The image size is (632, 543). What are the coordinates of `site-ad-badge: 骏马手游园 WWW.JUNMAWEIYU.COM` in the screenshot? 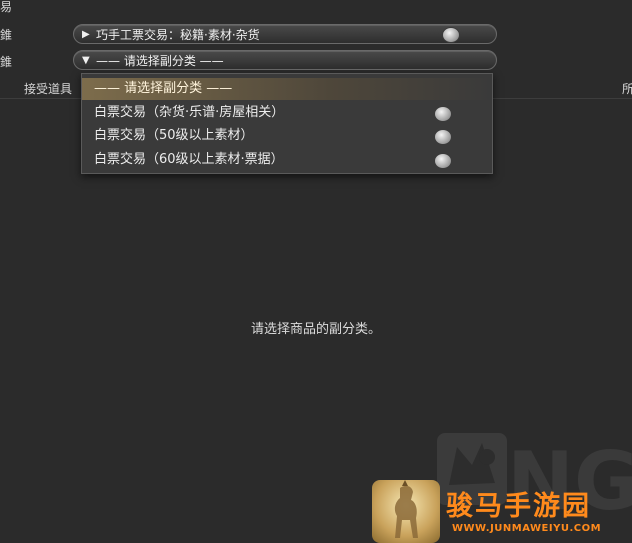 It's located at (502, 511).